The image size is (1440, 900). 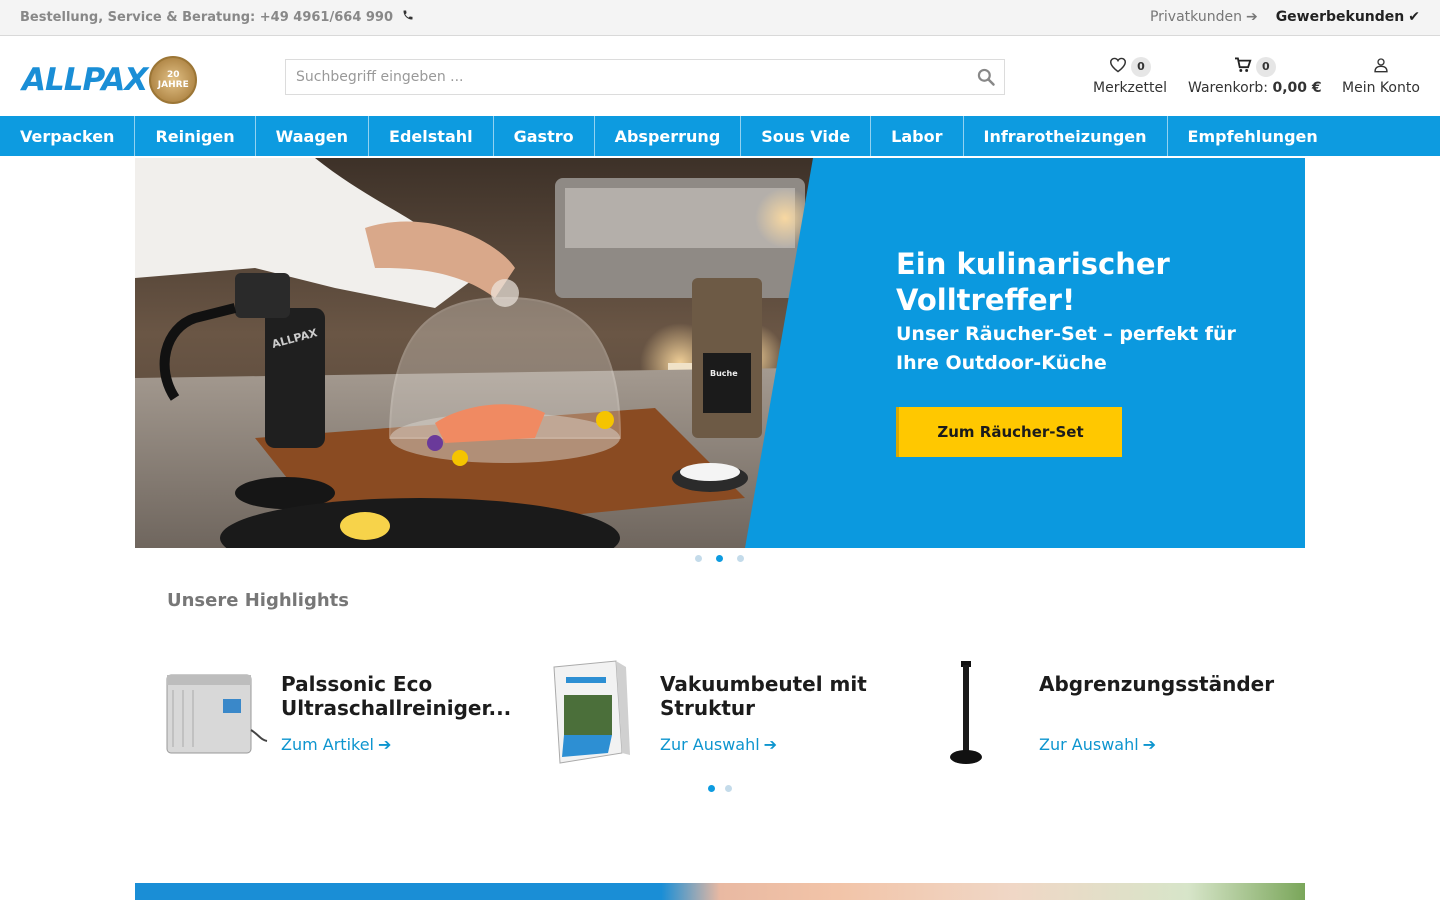 What do you see at coordinates (1265, 67) in the screenshot?
I see `cart-count: 0` at bounding box center [1265, 67].